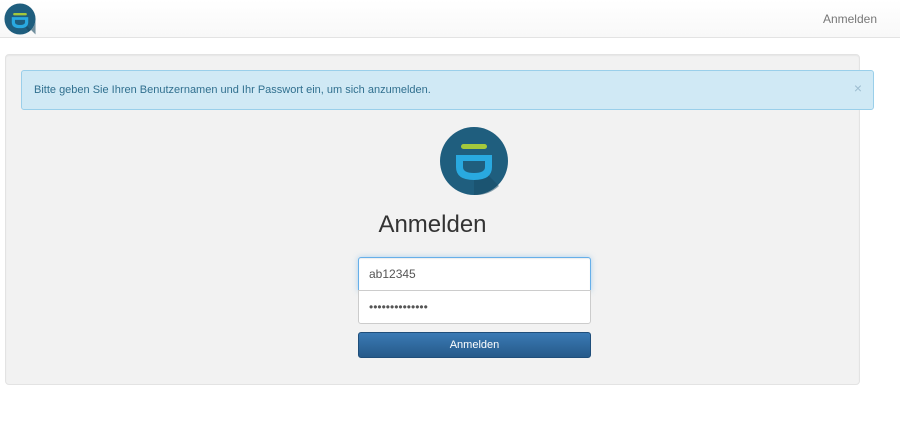 Image resolution: width=900 pixels, height=437 pixels. Describe the element at coordinates (858, 88) in the screenshot. I see `close-icon: ×` at that location.